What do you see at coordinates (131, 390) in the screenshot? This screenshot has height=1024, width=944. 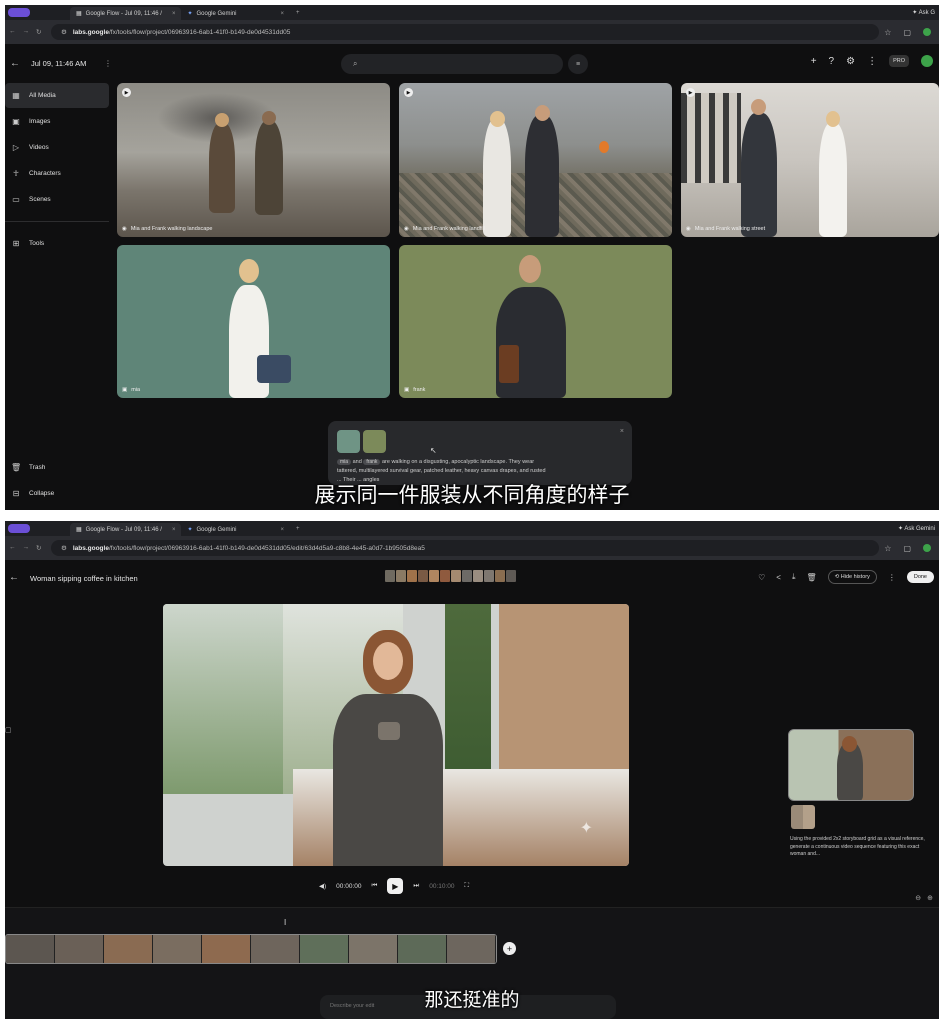 I see `media-caption: ▣ mia` at bounding box center [131, 390].